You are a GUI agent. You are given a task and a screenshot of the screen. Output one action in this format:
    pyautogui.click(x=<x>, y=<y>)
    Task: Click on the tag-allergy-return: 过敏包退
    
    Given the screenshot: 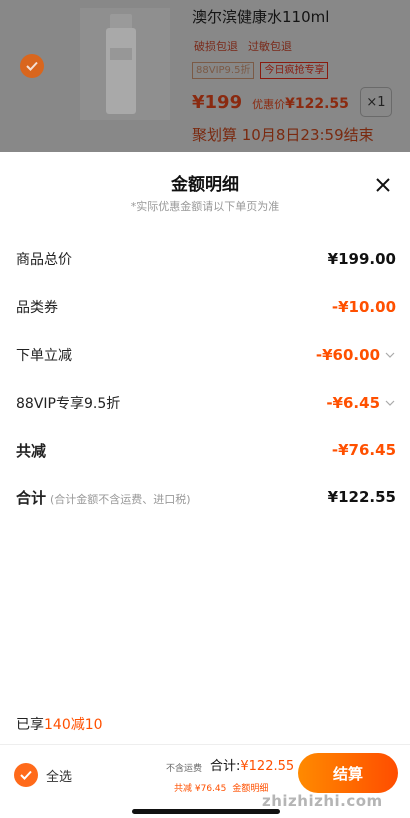 What is the action you would take?
    pyautogui.click(x=270, y=46)
    